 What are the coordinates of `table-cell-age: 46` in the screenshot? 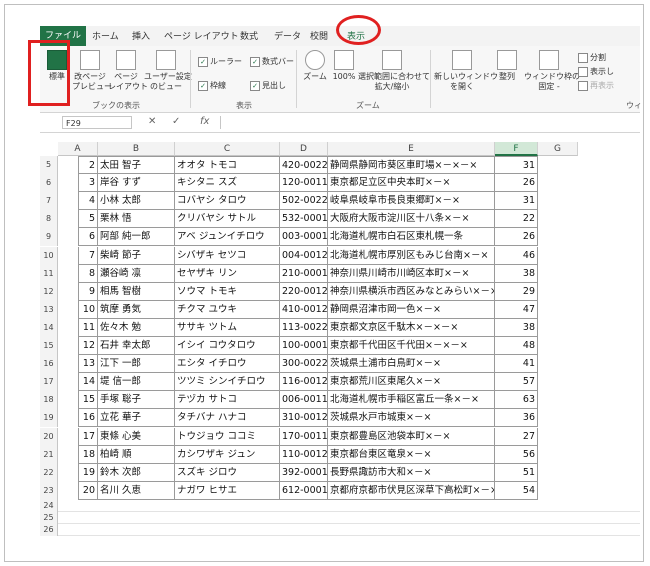 It's located at (516, 255).